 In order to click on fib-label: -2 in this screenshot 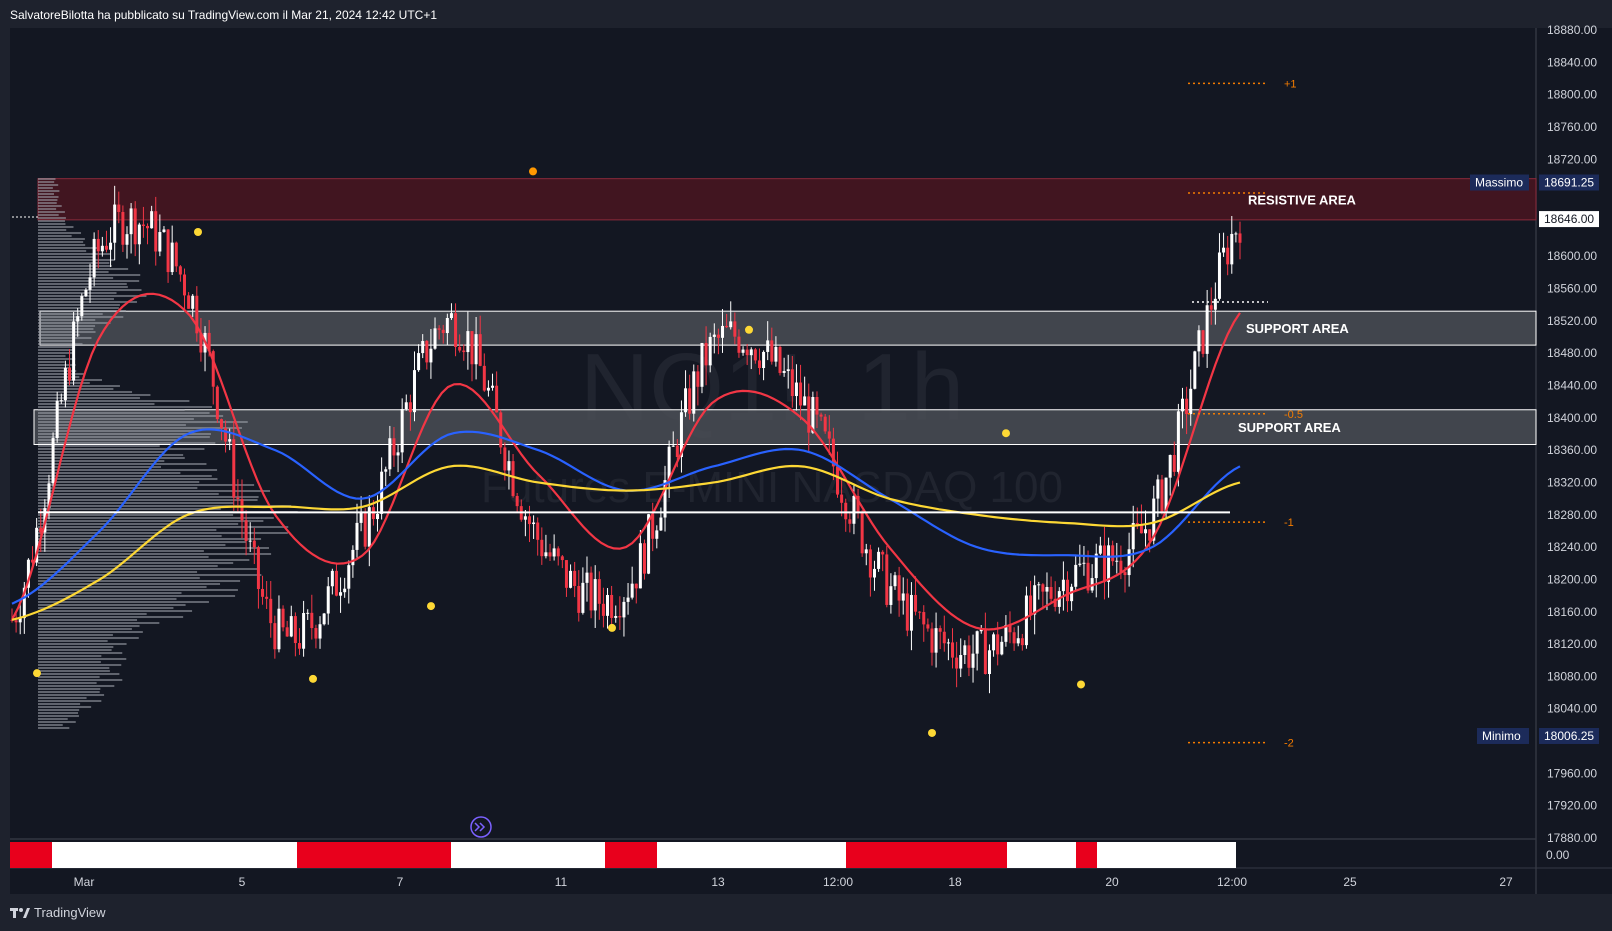, I will do `click(1289, 744)`.